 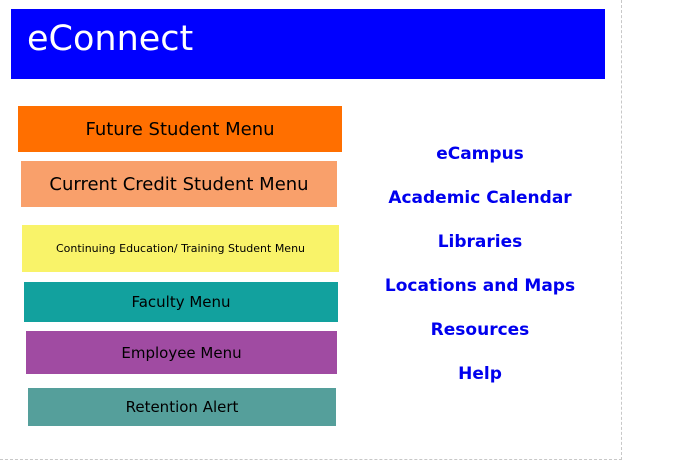 What do you see at coordinates (179, 184) in the screenshot?
I see `current-credit-student-menu-button: Current Credit Student Menu` at bounding box center [179, 184].